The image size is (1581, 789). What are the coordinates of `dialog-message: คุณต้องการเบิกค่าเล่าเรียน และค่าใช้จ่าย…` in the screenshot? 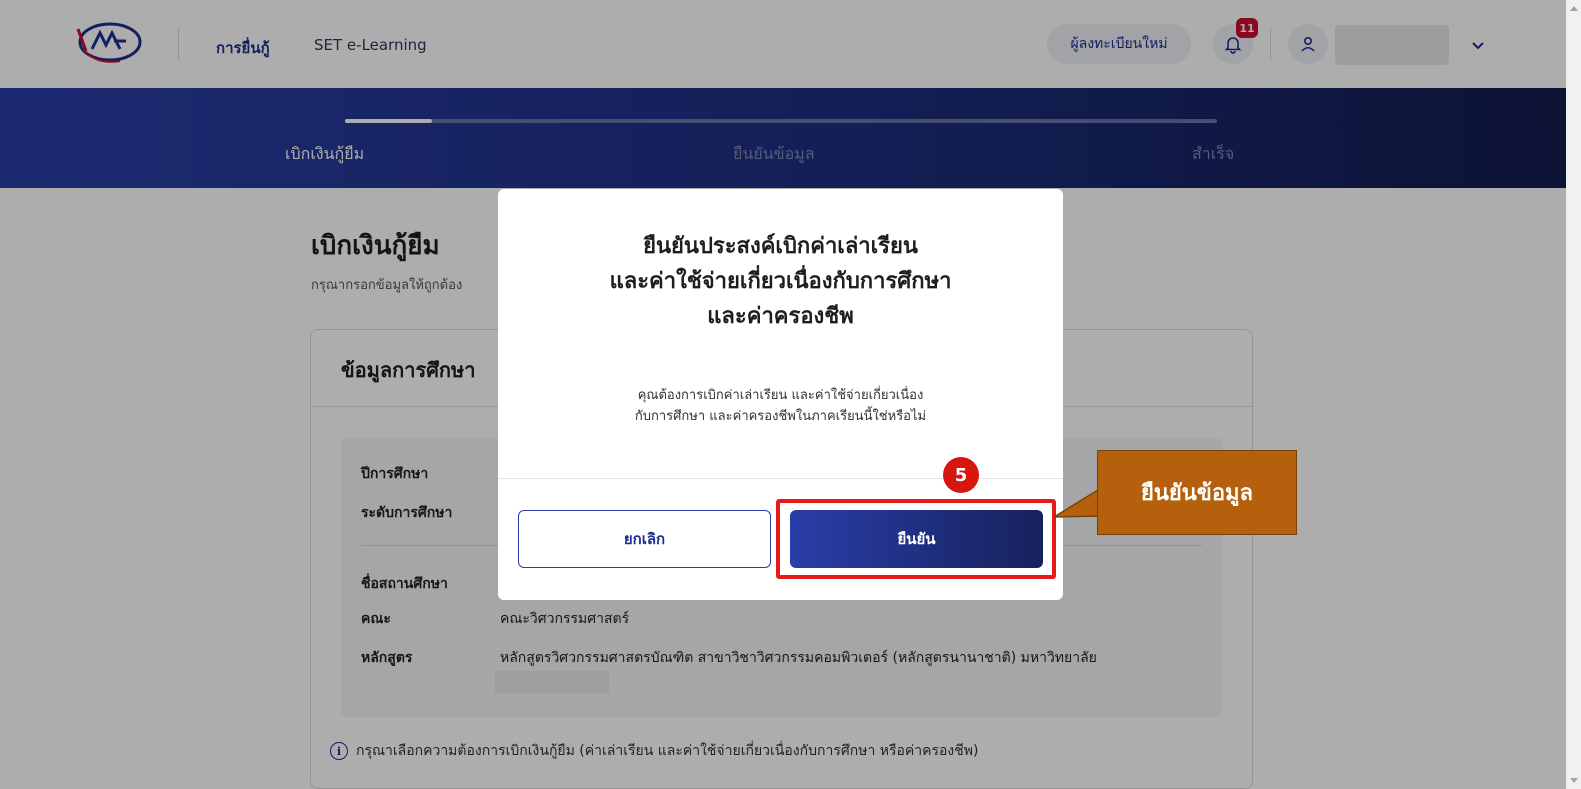 It's located at (780, 406).